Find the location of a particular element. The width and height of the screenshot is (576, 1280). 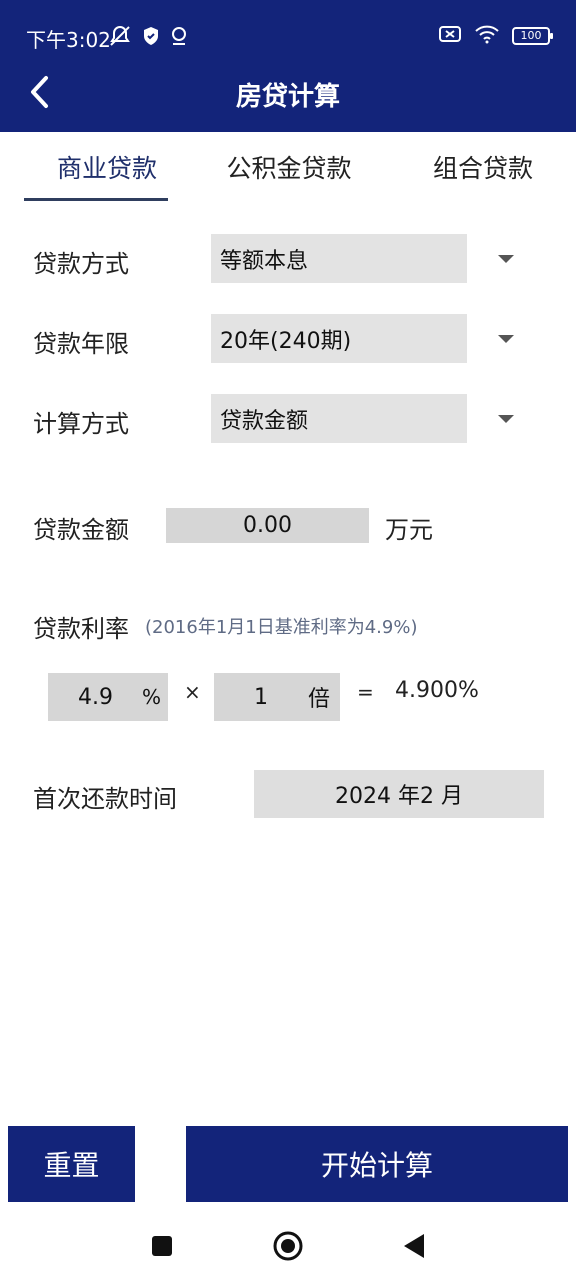

base-rate-unit: % is located at coordinates (152, 697).